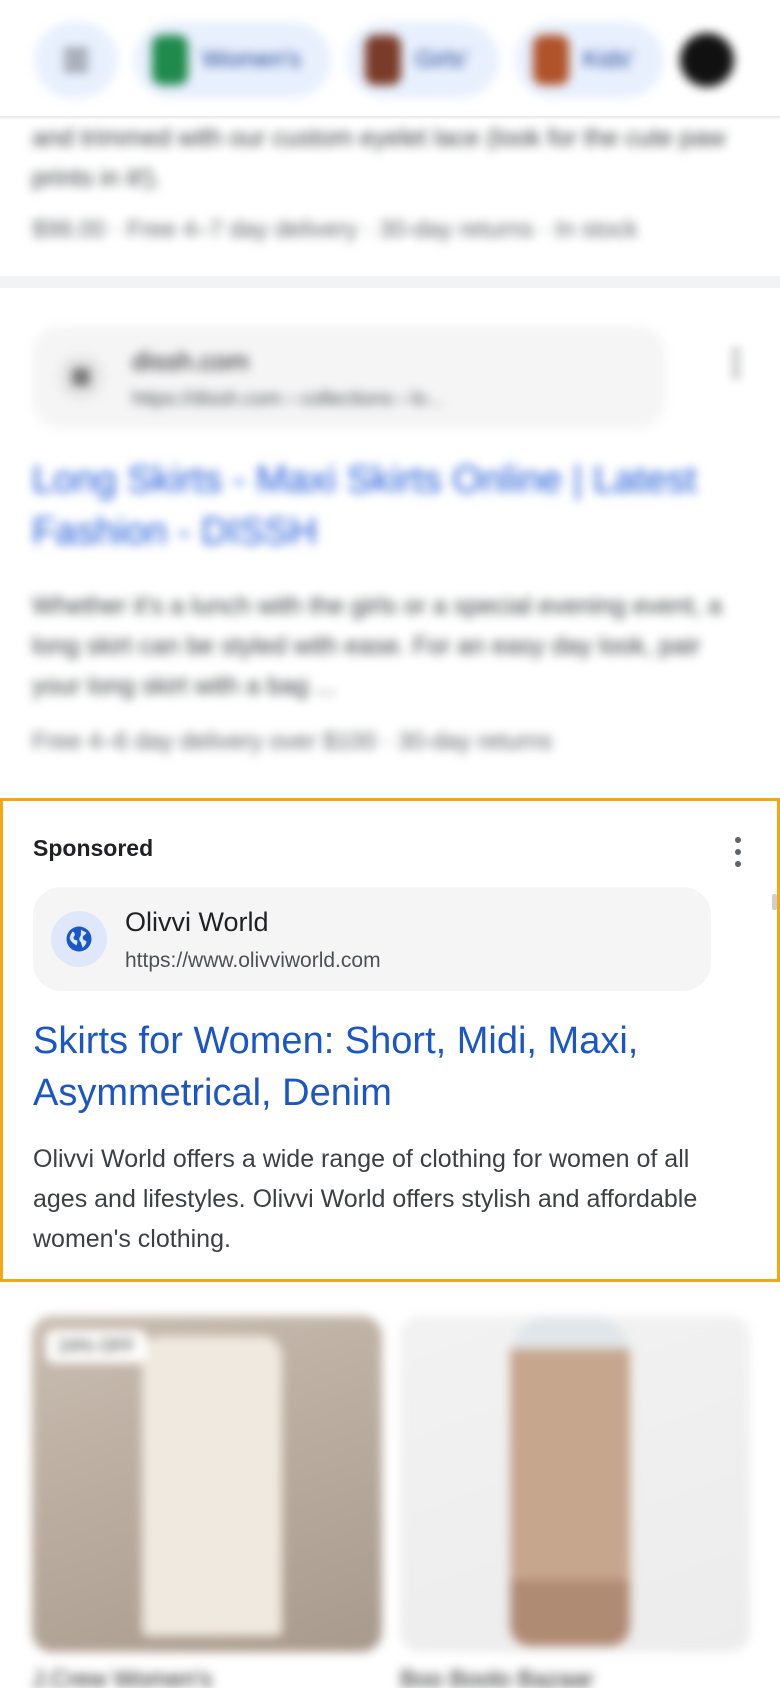 The image size is (780, 1688). Describe the element at coordinates (122, 1677) in the screenshot. I see `product-name: J.Crew Women's` at that location.